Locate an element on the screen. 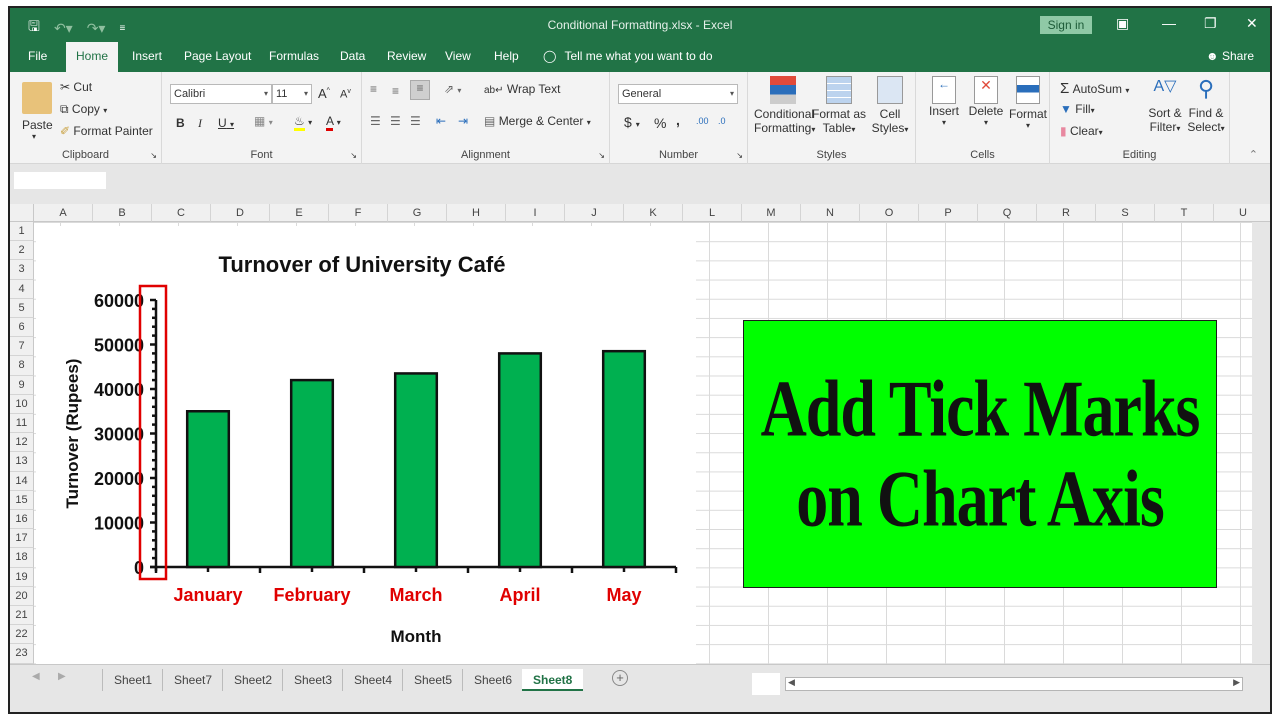 The image size is (1280, 720). scroll-tabs-left-icon: ◀ is located at coordinates (36, 676).